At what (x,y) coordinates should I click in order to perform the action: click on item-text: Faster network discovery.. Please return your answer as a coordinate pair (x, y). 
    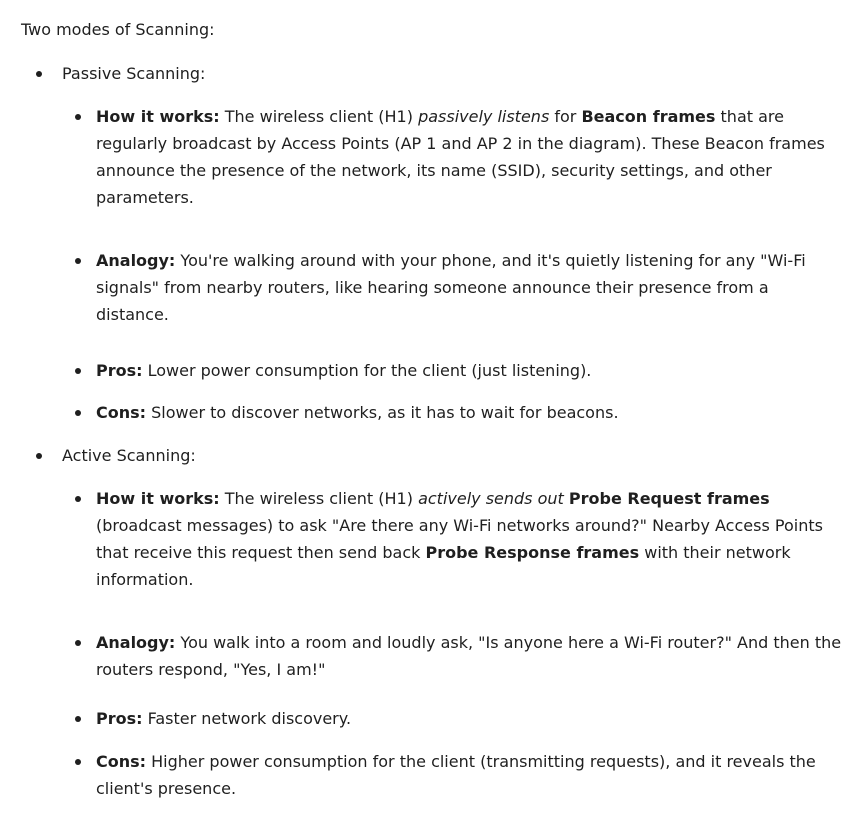
    Looking at the image, I should click on (247, 718).